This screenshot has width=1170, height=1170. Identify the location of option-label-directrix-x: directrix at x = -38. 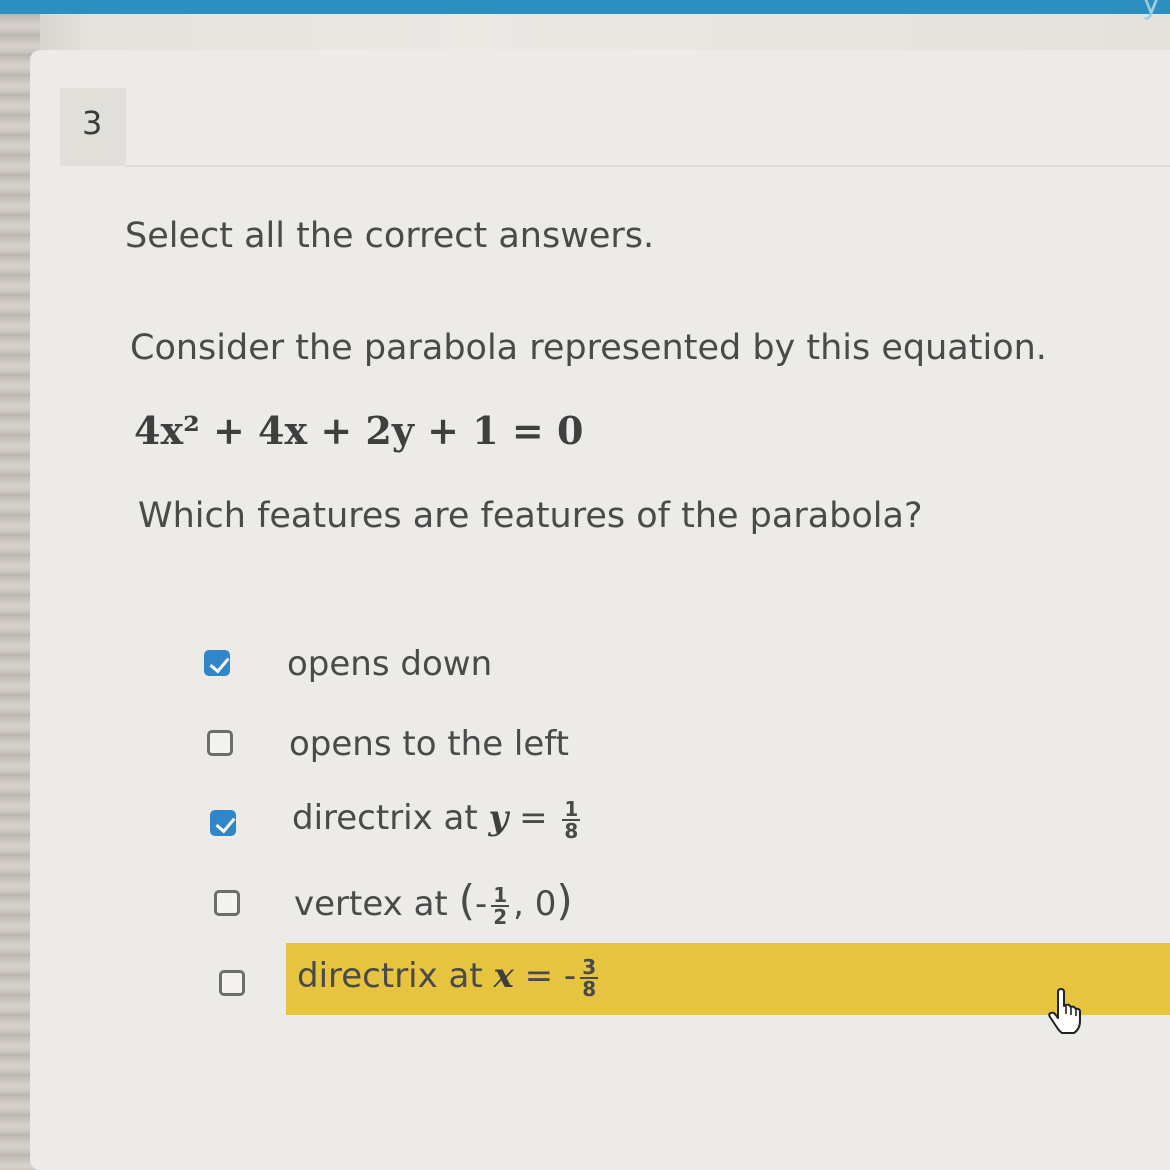
(449, 977).